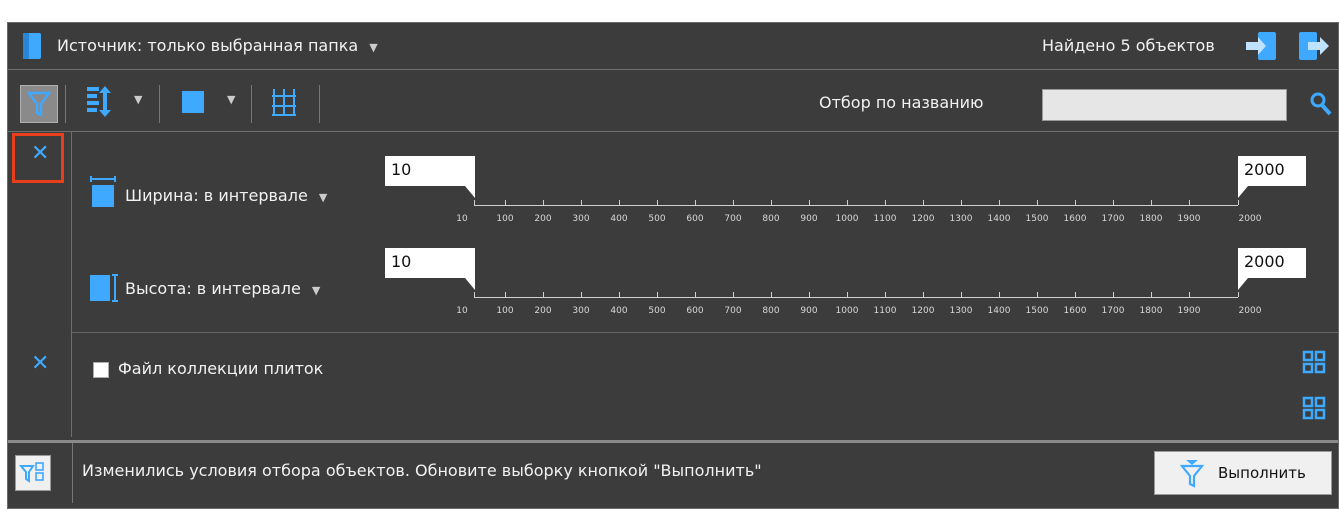 Image resolution: width=1339 pixels, height=514 pixels. What do you see at coordinates (1262, 46) in the screenshot?
I see `import-icon` at bounding box center [1262, 46].